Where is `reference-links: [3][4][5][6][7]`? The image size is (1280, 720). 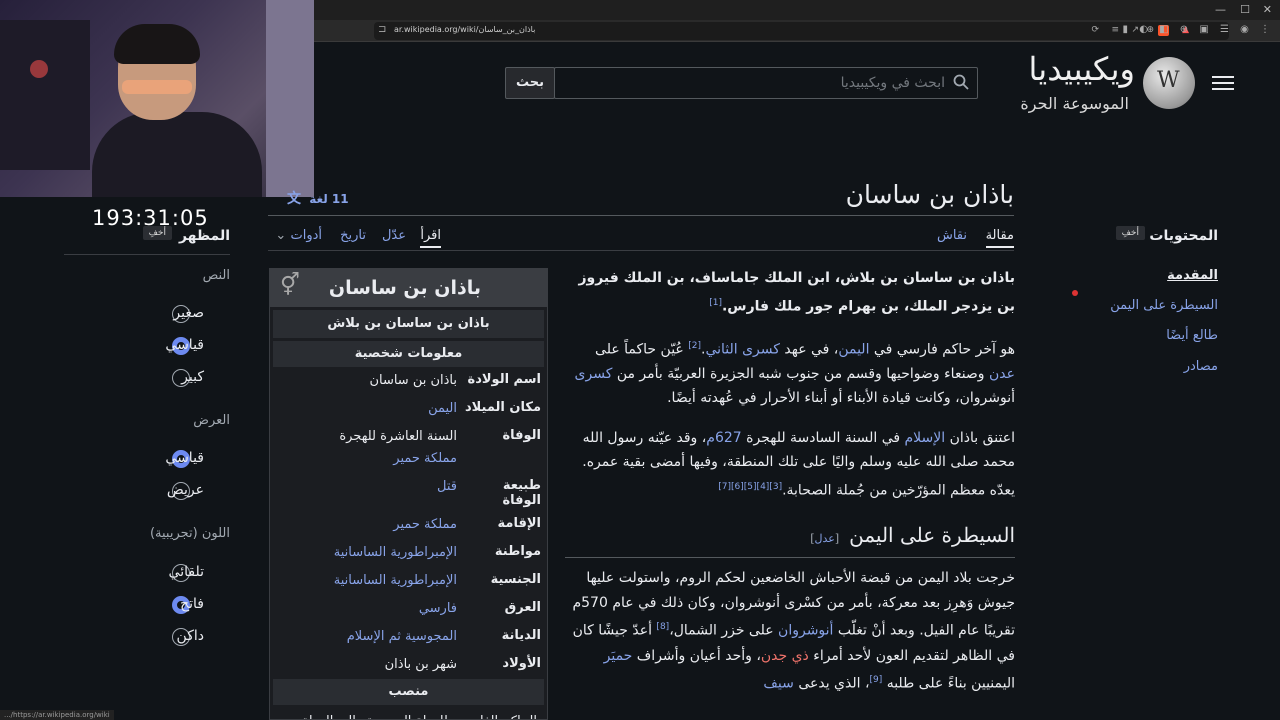
reference-links: [3][4][5][6][7] is located at coordinates (750, 487).